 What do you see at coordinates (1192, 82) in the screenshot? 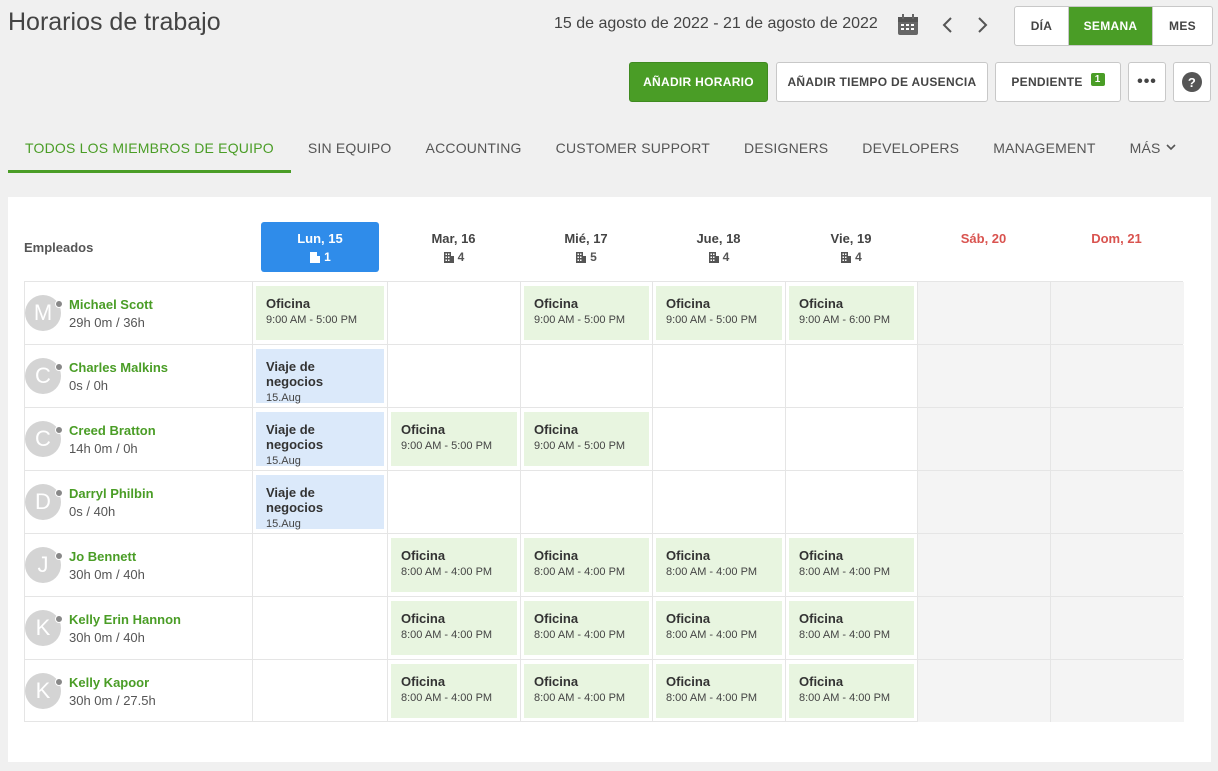
I see `help-button: ?` at bounding box center [1192, 82].